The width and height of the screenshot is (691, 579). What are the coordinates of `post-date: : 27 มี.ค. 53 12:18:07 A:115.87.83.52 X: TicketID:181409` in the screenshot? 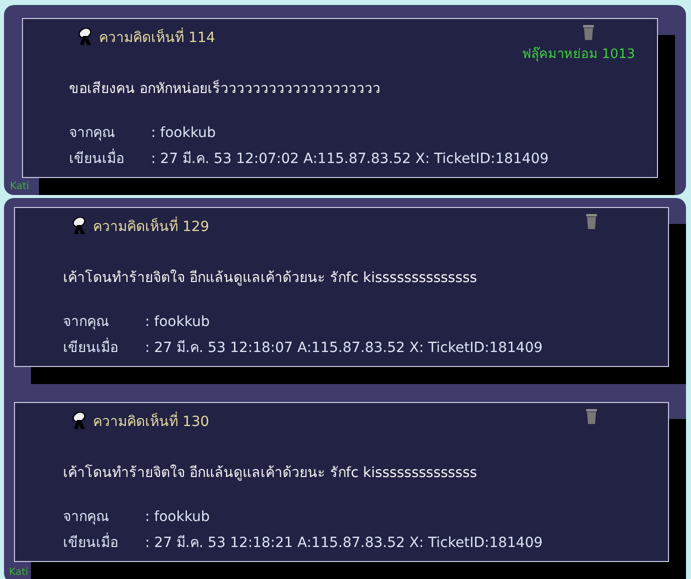 It's located at (344, 348).